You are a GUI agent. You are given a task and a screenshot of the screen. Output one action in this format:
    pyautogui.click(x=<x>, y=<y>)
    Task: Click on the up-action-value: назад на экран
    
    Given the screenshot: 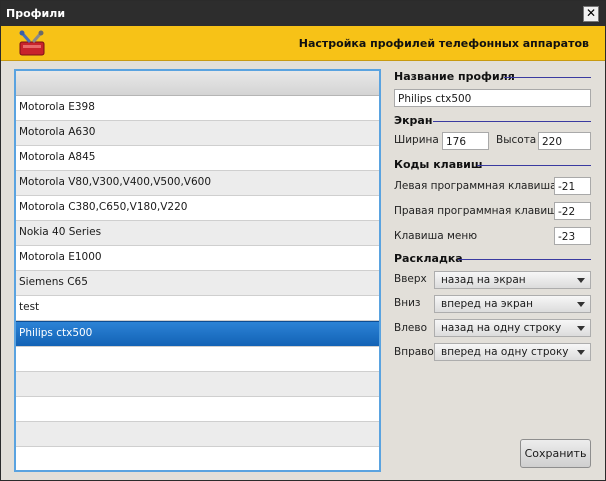 What is the action you would take?
    pyautogui.click(x=483, y=280)
    